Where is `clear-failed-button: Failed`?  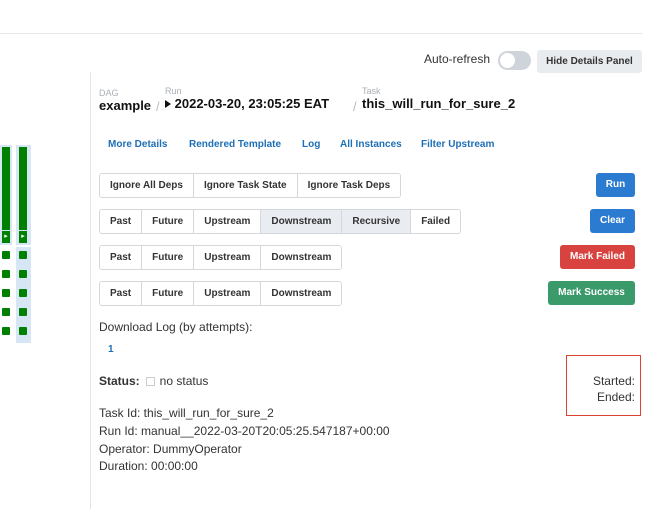 clear-failed-button: Failed is located at coordinates (436, 221).